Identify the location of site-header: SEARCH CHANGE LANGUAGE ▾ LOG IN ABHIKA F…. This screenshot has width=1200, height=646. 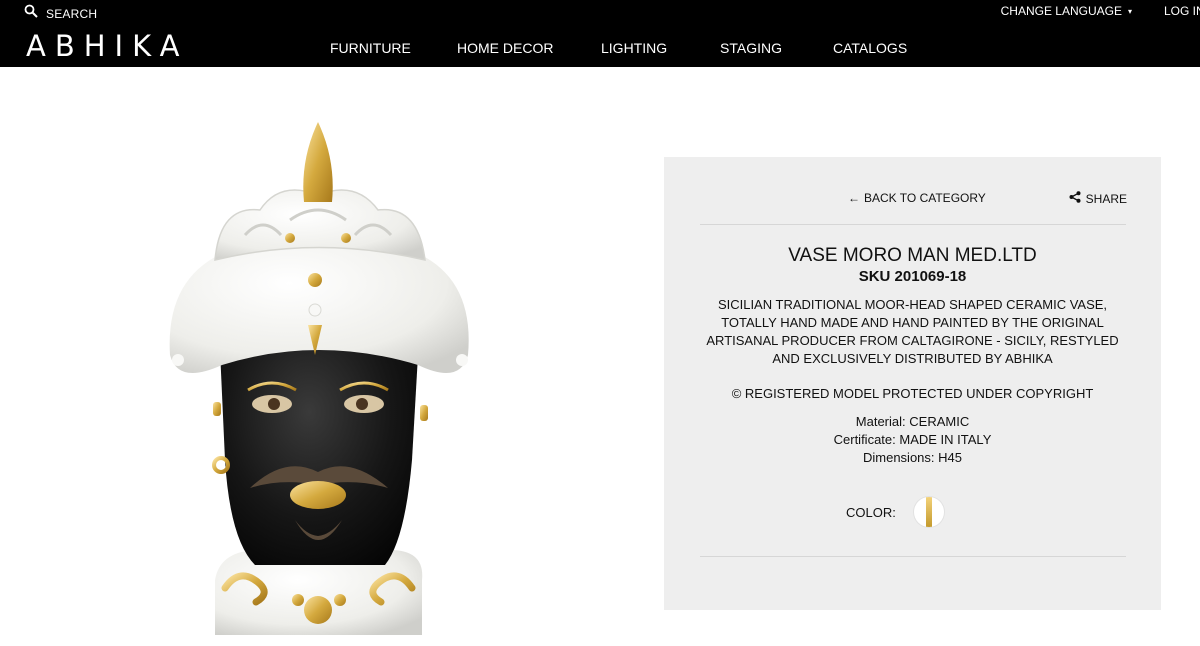
(600, 33).